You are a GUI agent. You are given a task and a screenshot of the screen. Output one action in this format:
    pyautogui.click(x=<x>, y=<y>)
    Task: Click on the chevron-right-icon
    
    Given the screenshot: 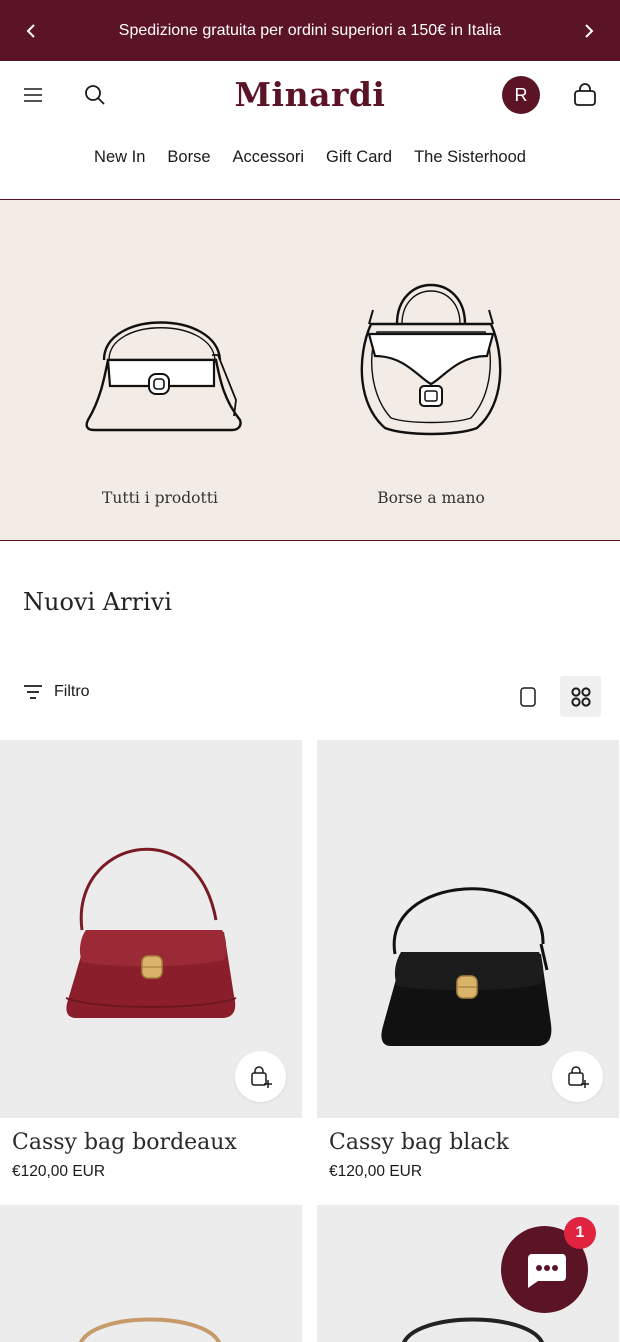 What is the action you would take?
    pyautogui.click(x=589, y=30)
    